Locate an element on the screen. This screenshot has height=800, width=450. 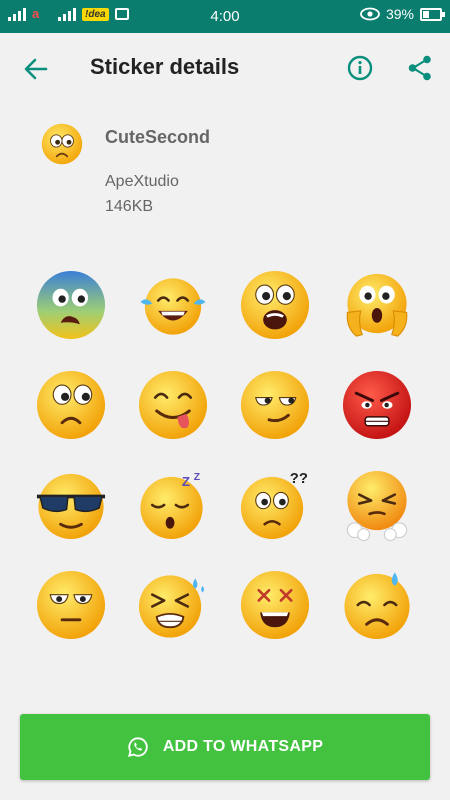
eye-icon is located at coordinates (370, 14).